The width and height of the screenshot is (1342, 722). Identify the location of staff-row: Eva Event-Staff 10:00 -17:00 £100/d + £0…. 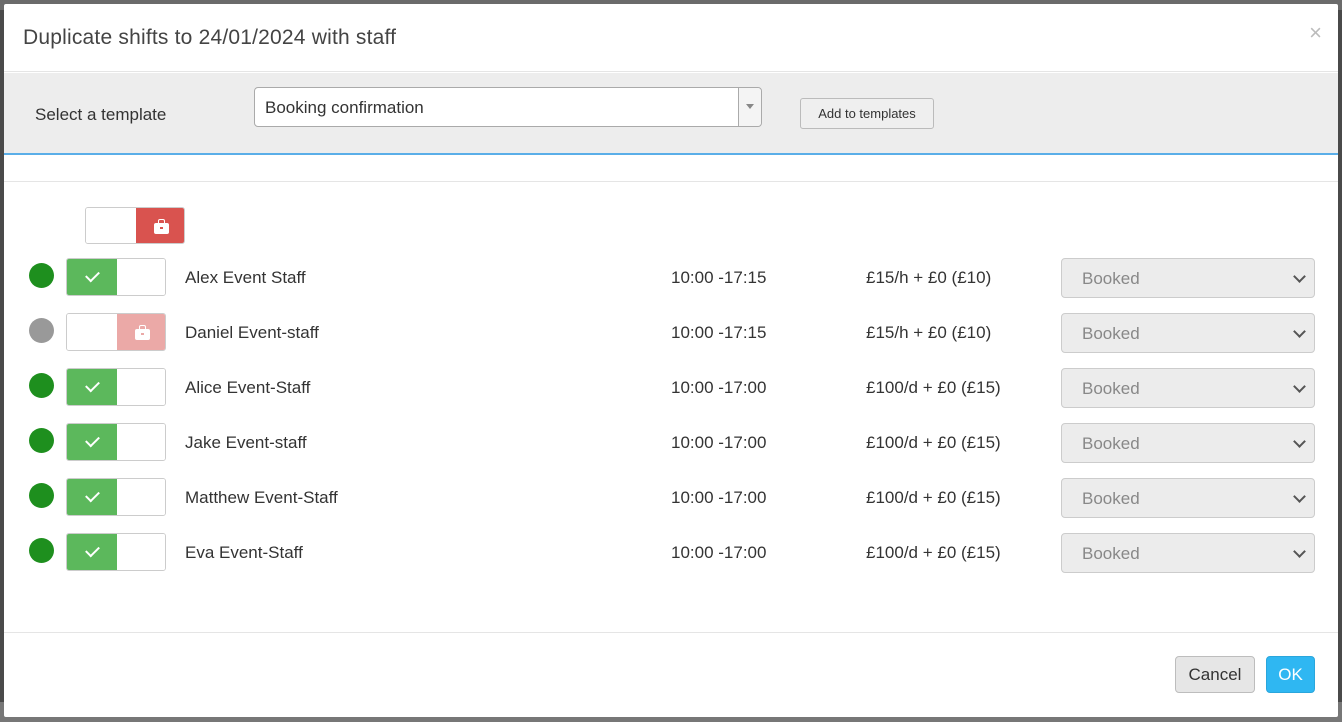
(671, 560).